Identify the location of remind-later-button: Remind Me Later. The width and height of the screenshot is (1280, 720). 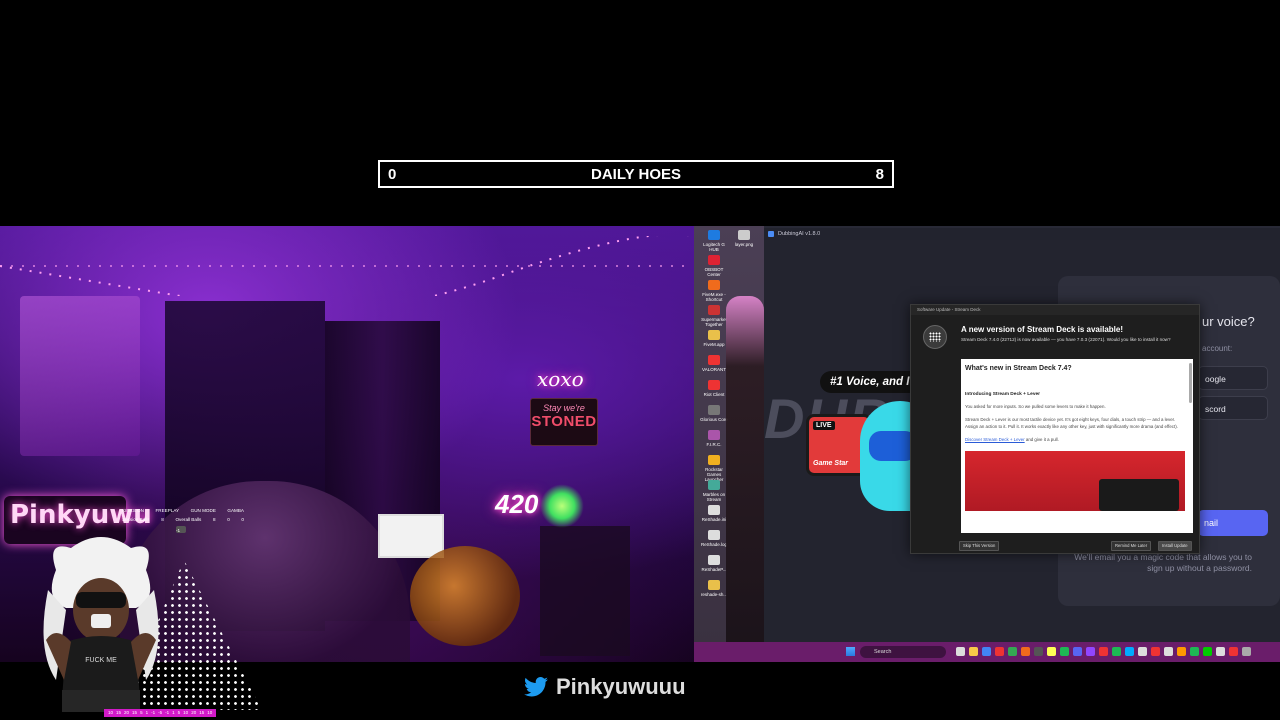
(1131, 546).